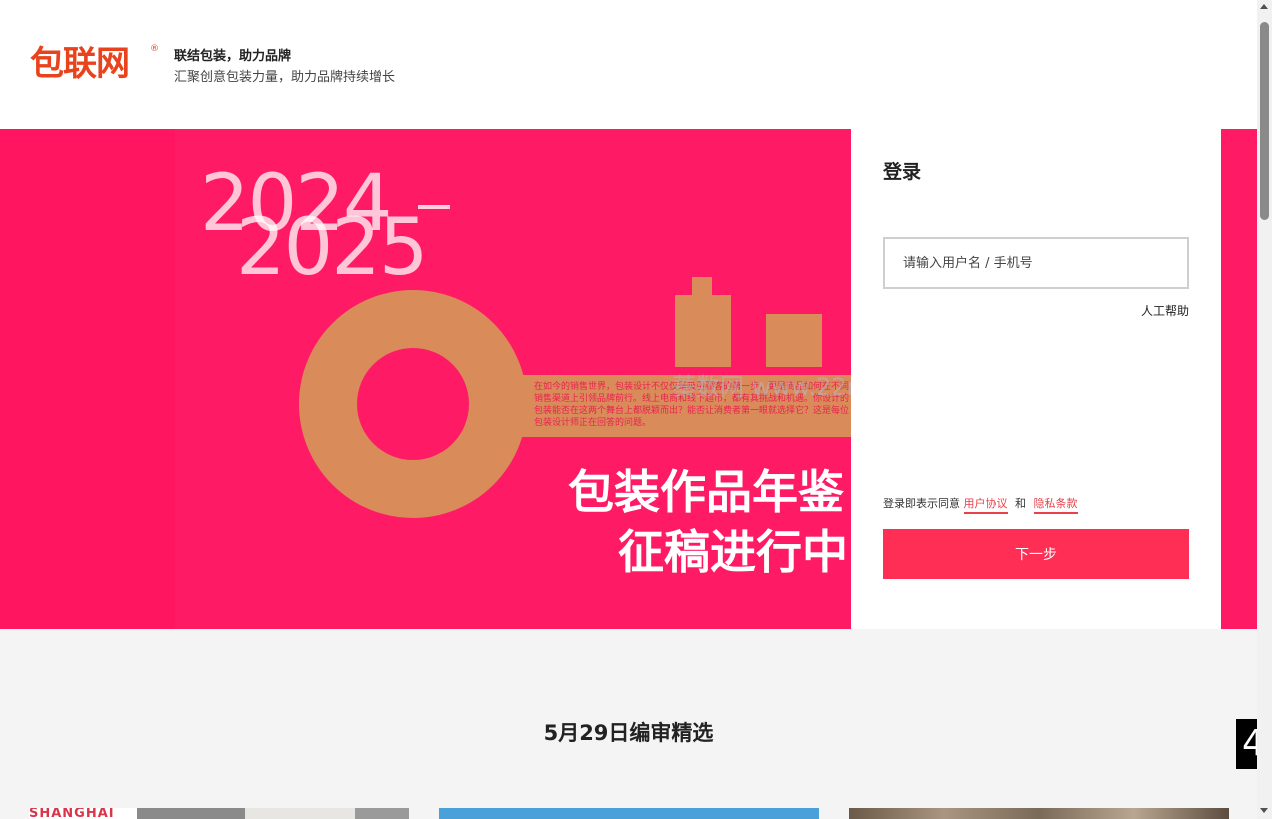  Describe the element at coordinates (1020, 503) in the screenshot. I see `agreement-and: 和` at that location.